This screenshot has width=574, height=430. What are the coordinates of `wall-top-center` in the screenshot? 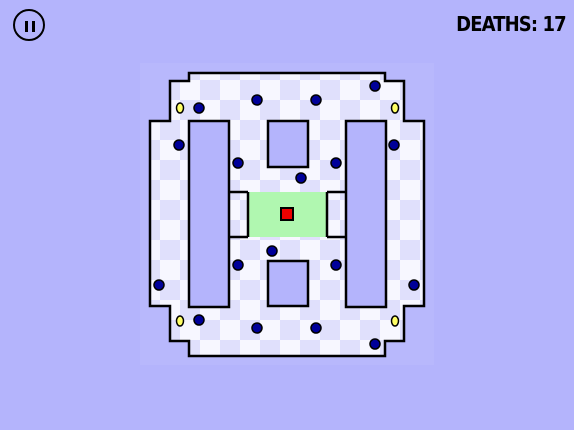 It's located at (288, 144).